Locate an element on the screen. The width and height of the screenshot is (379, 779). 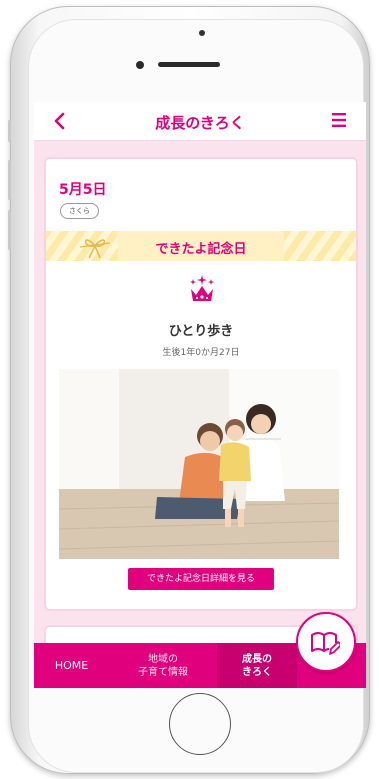
page-title: 成長のきろく is located at coordinates (200, 123).